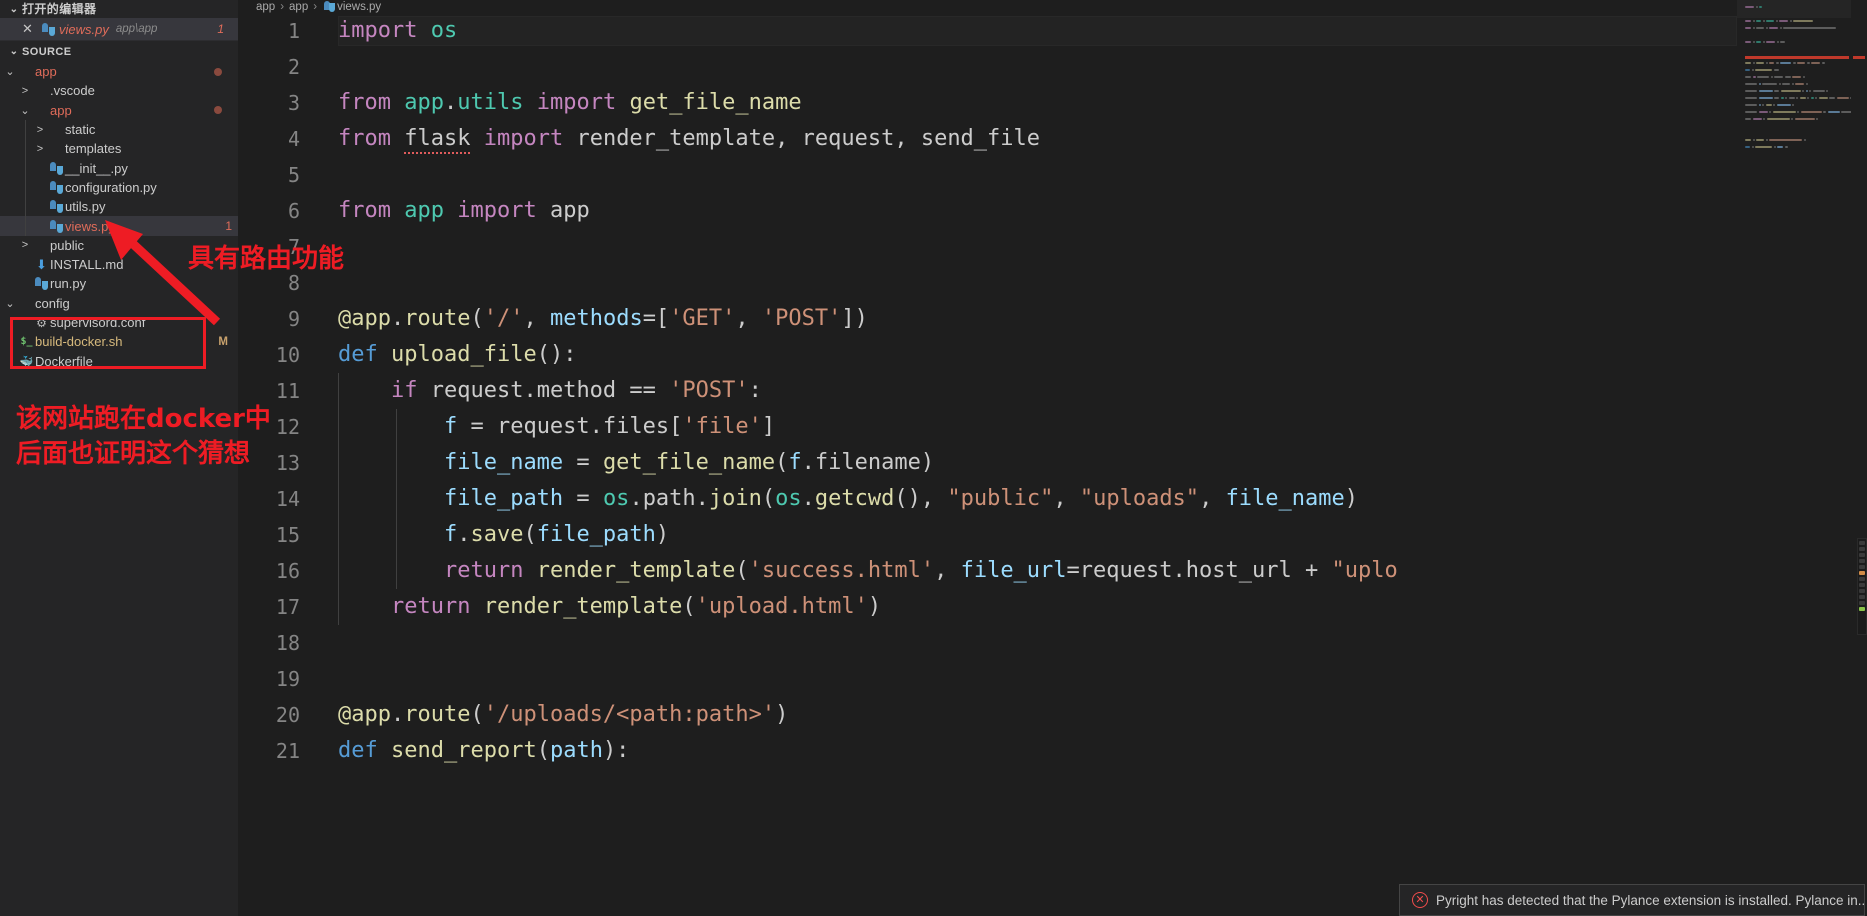  I want to click on tree-item-static: > static, so click(119, 129).